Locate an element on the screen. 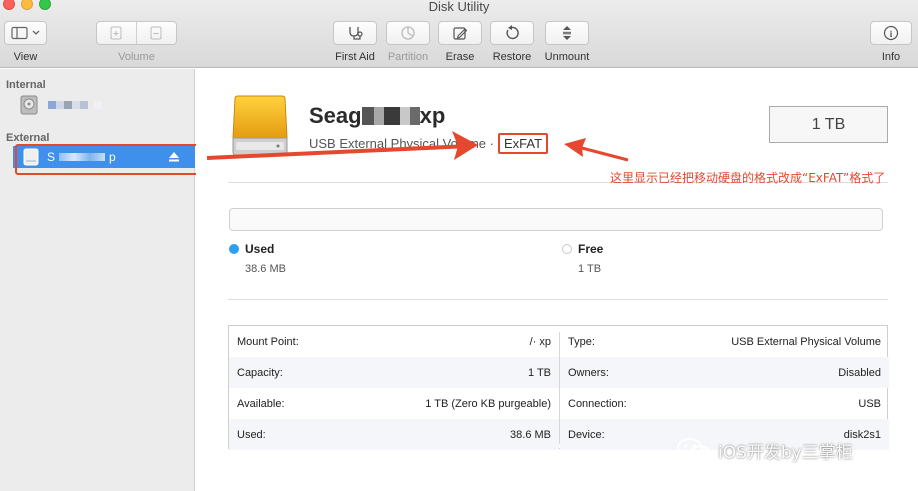 Image resolution: width=918 pixels, height=491 pixels. stethoscope-icon is located at coordinates (356, 33).